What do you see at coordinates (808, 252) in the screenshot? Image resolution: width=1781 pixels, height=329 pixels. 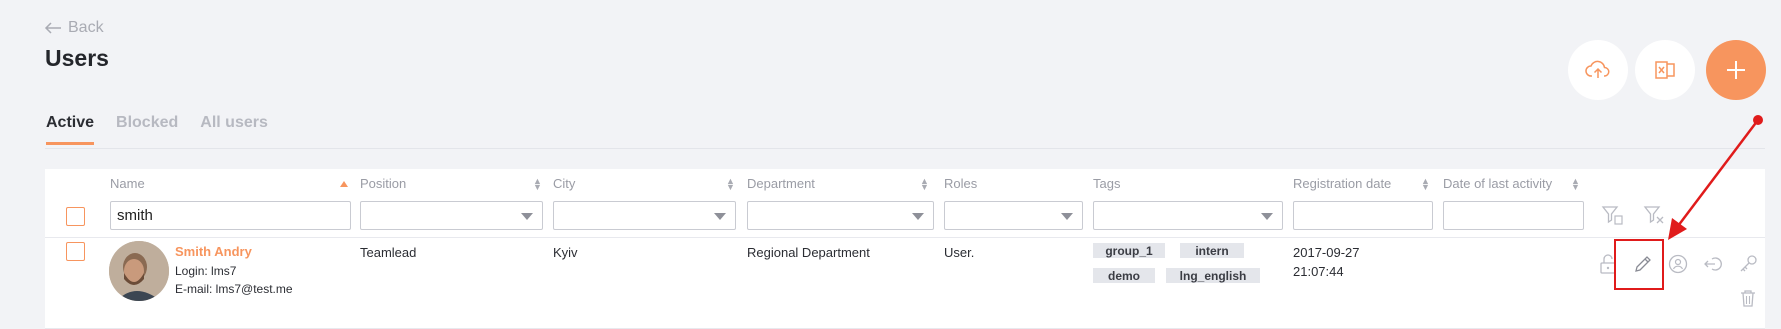 I see `cell-department: Regional Department` at bounding box center [808, 252].